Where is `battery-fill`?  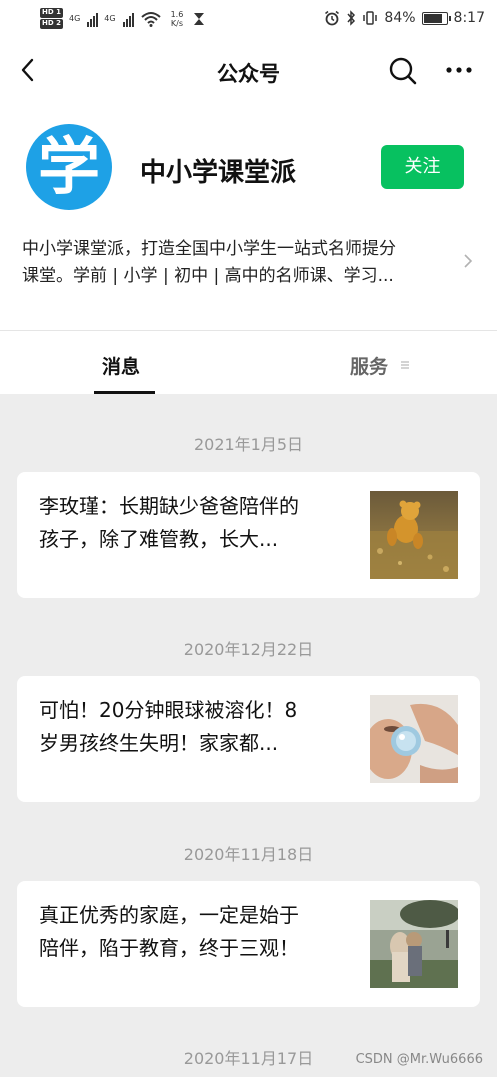 battery-fill is located at coordinates (432, 18).